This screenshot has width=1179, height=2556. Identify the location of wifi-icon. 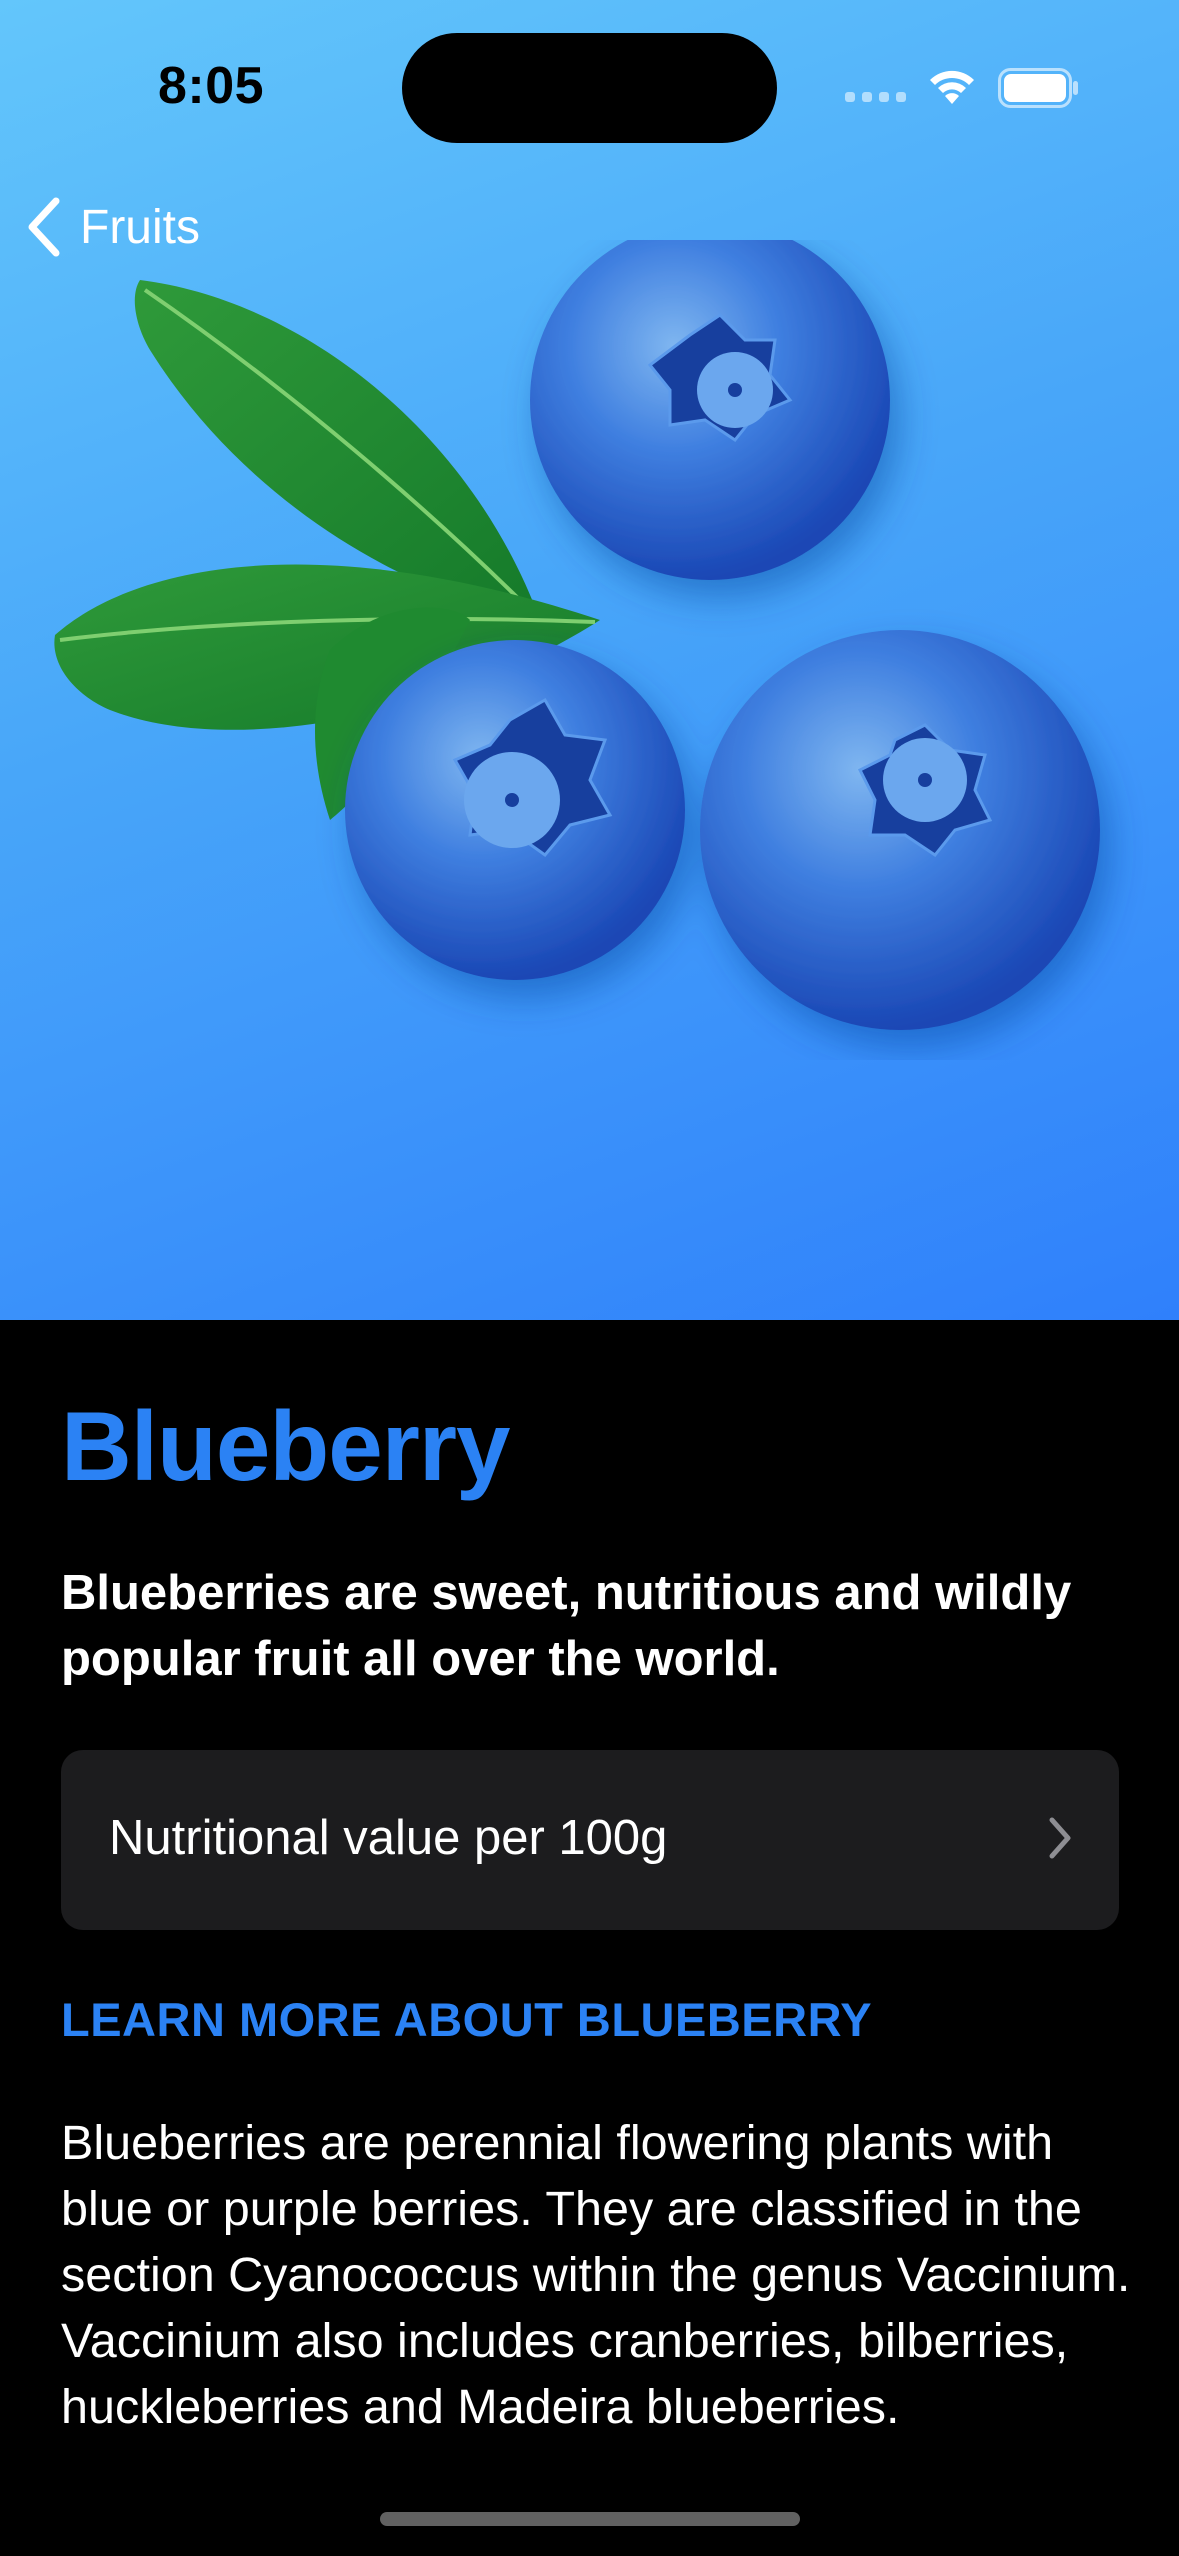
(952, 87).